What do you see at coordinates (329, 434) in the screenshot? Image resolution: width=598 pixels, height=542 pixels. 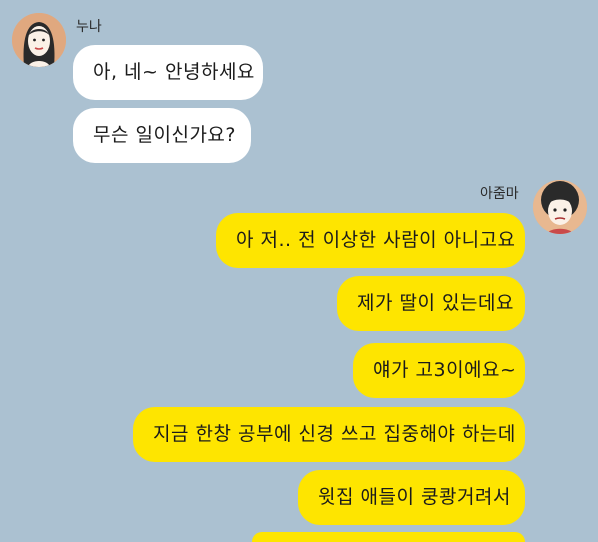 I see `message-bubble-6: 지금 한창 공부에 신경 쓰고 집중해야 하는데` at bounding box center [329, 434].